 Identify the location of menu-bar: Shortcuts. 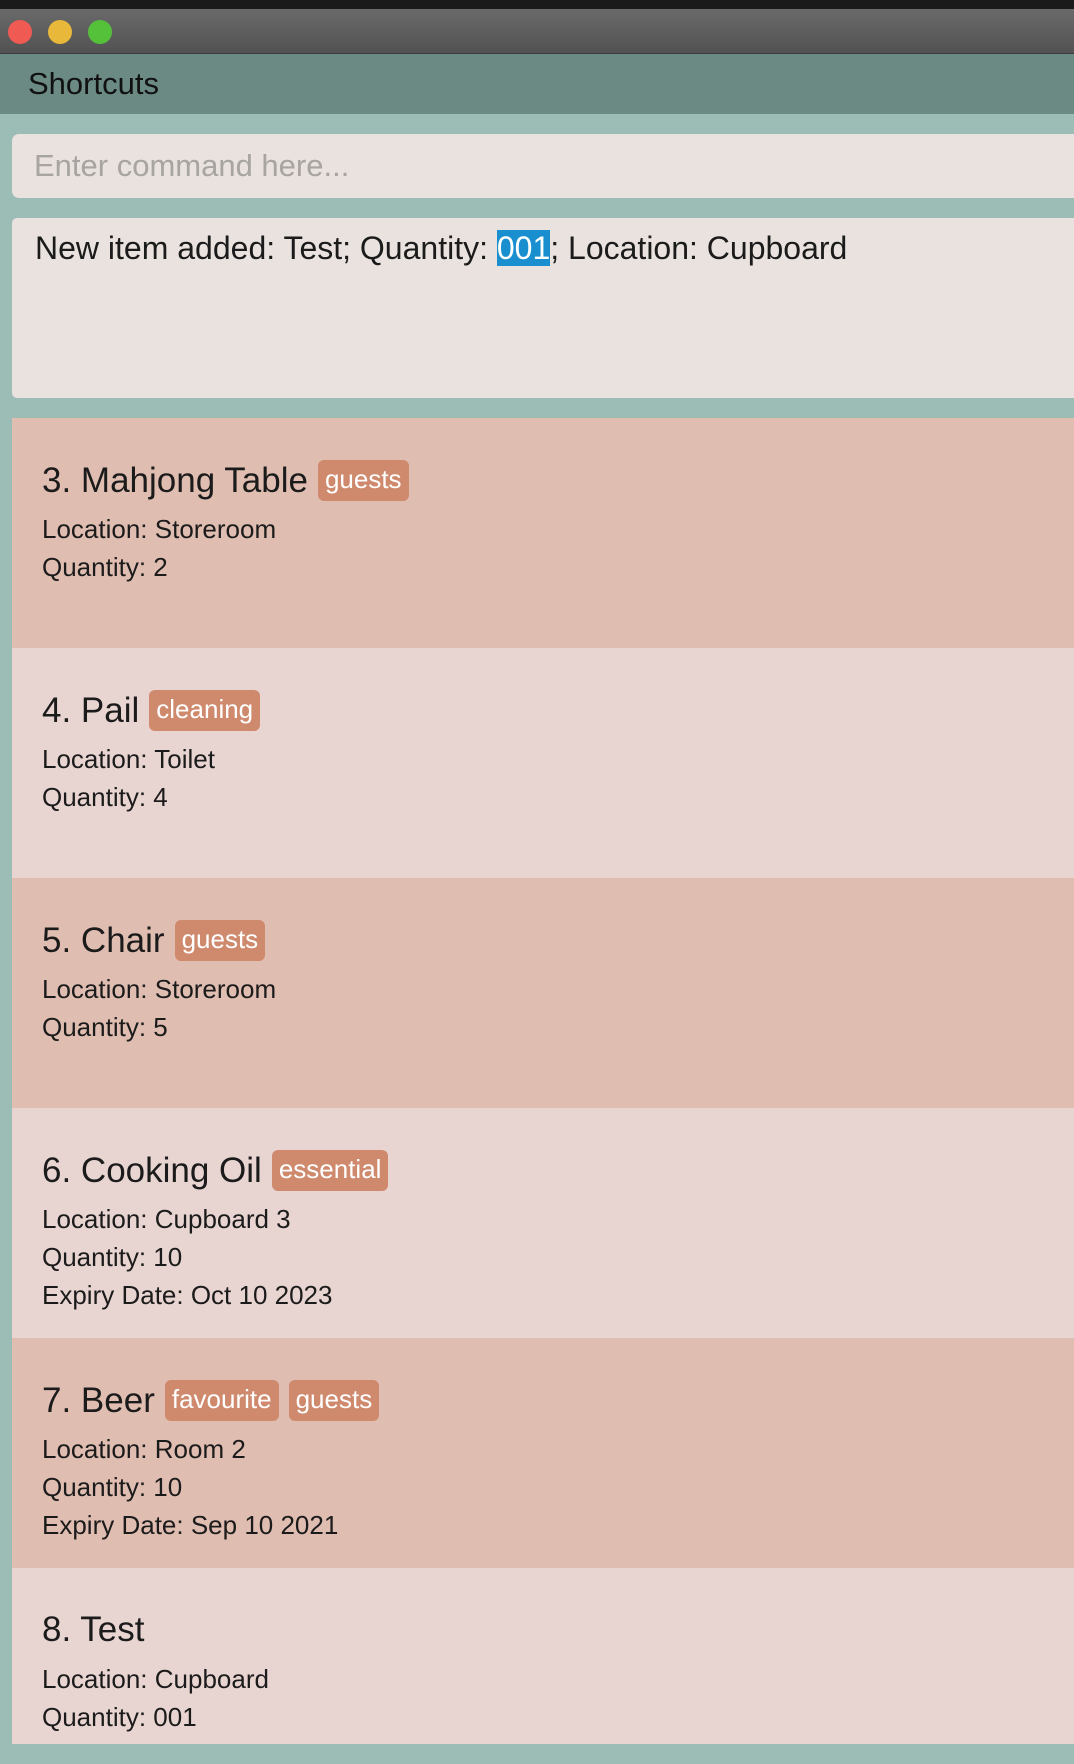
(537, 84).